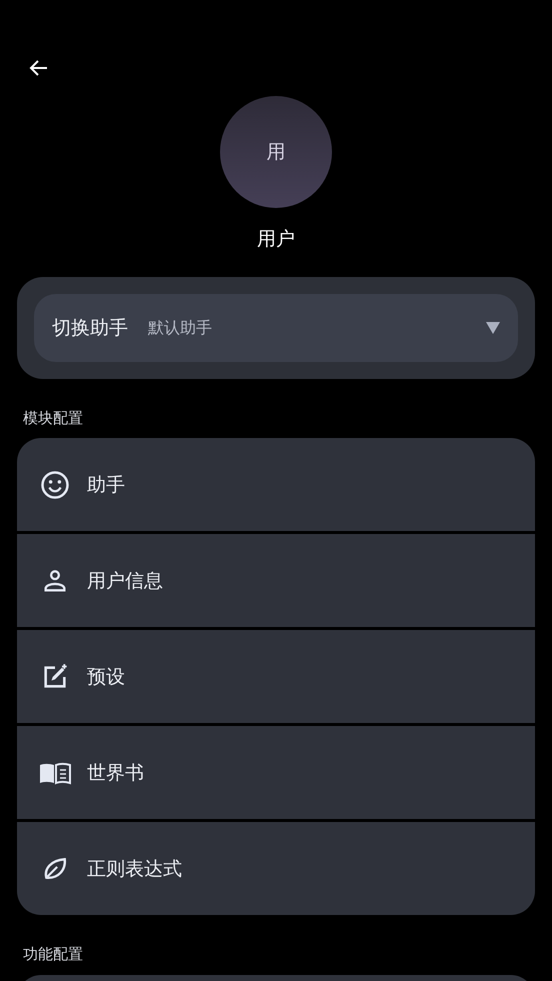  I want to click on assistant-dropdown: 切换助手 默认助手, so click(276, 328).